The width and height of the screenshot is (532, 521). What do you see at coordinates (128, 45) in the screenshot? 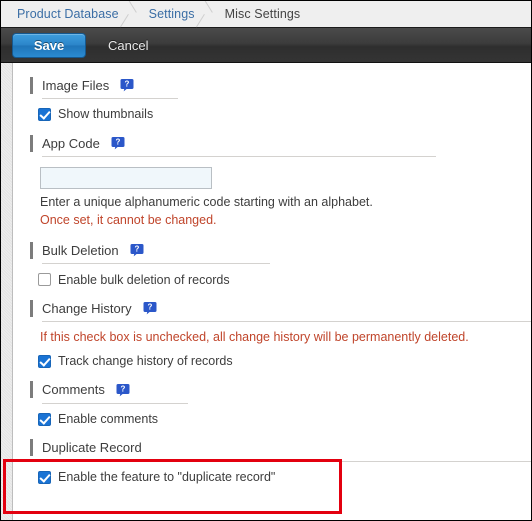
I see `cancel-button: Cancel` at bounding box center [128, 45].